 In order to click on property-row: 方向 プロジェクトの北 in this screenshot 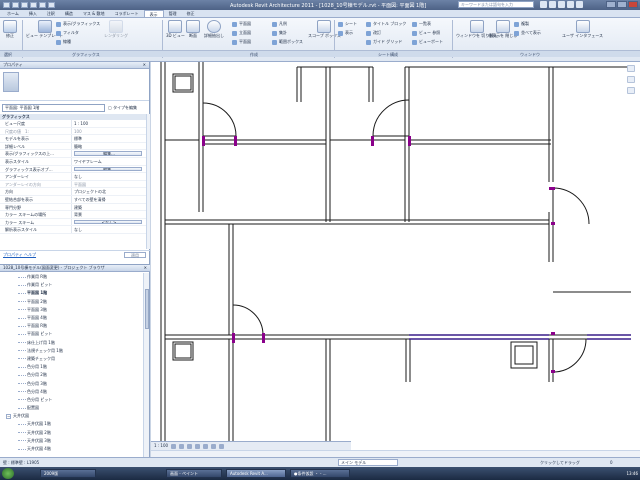, I will do `click(73, 192)`.